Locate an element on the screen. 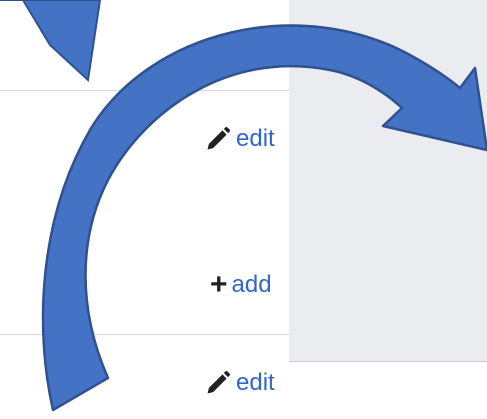 This screenshot has width=487, height=419. plus-icon: + is located at coordinates (219, 284).